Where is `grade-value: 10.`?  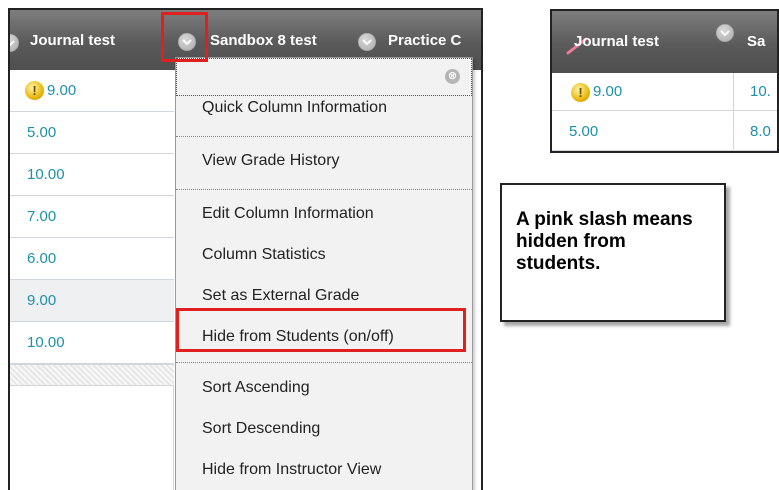
grade-value: 10. is located at coordinates (760, 91).